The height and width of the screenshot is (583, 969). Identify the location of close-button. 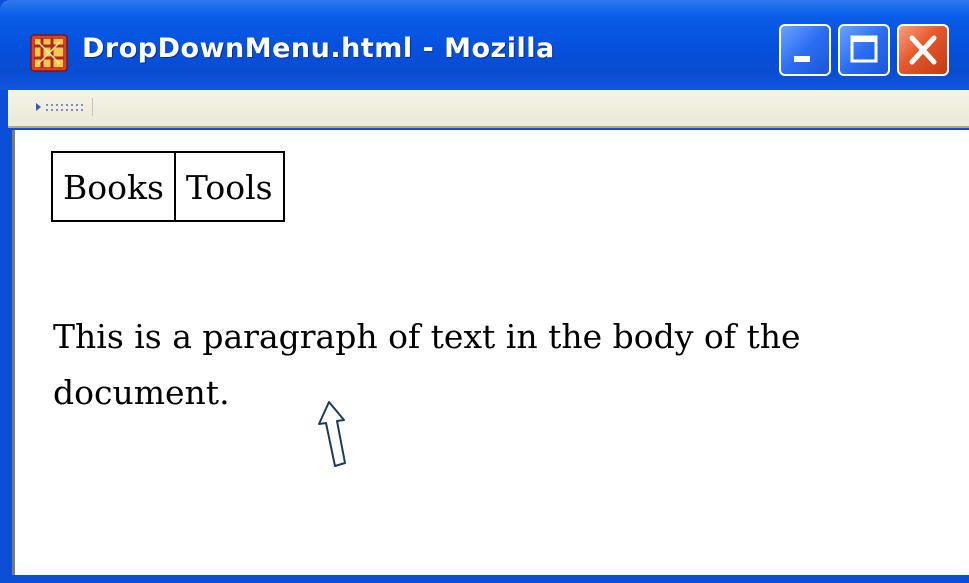
(923, 50).